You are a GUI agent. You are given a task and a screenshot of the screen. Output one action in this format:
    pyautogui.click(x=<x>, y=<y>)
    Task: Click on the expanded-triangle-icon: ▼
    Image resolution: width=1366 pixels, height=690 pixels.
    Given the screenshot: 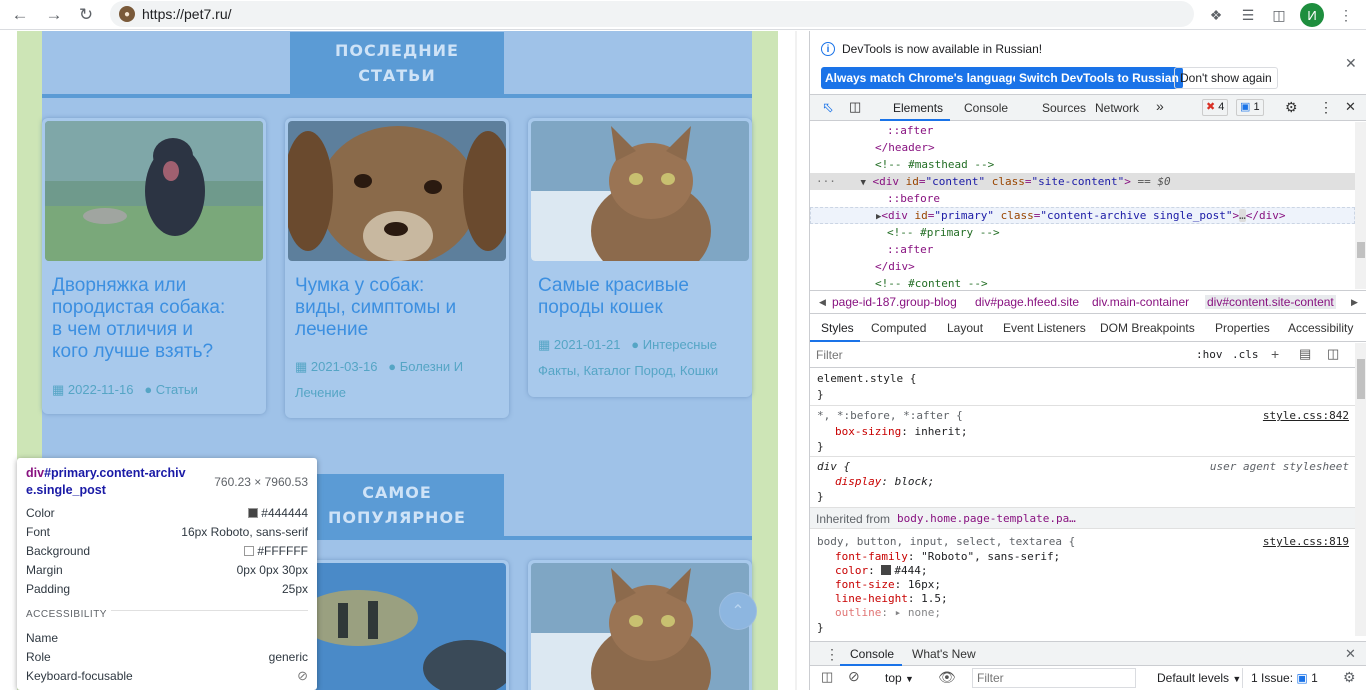 What is the action you would take?
    pyautogui.click(x=854, y=183)
    